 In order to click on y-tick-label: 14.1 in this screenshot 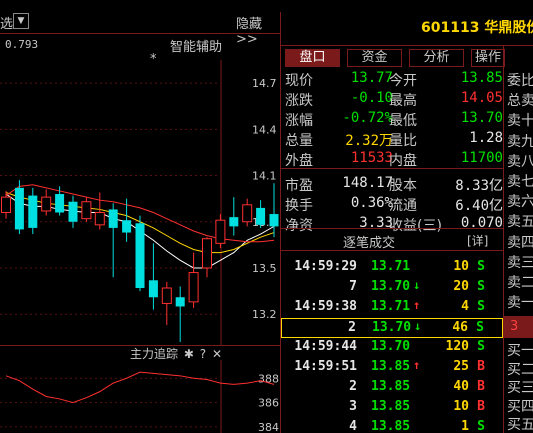, I will do `click(264, 176)`.